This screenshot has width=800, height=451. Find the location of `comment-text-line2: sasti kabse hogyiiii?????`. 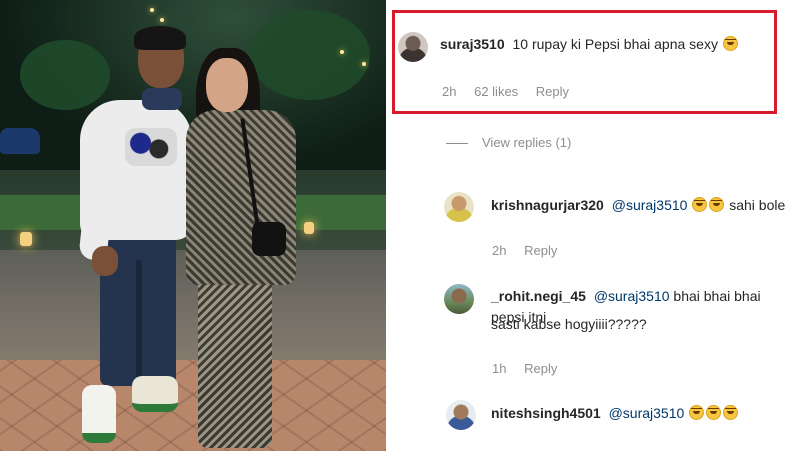

comment-text-line2: sasti kabse hogyiiii????? is located at coordinates (569, 324).